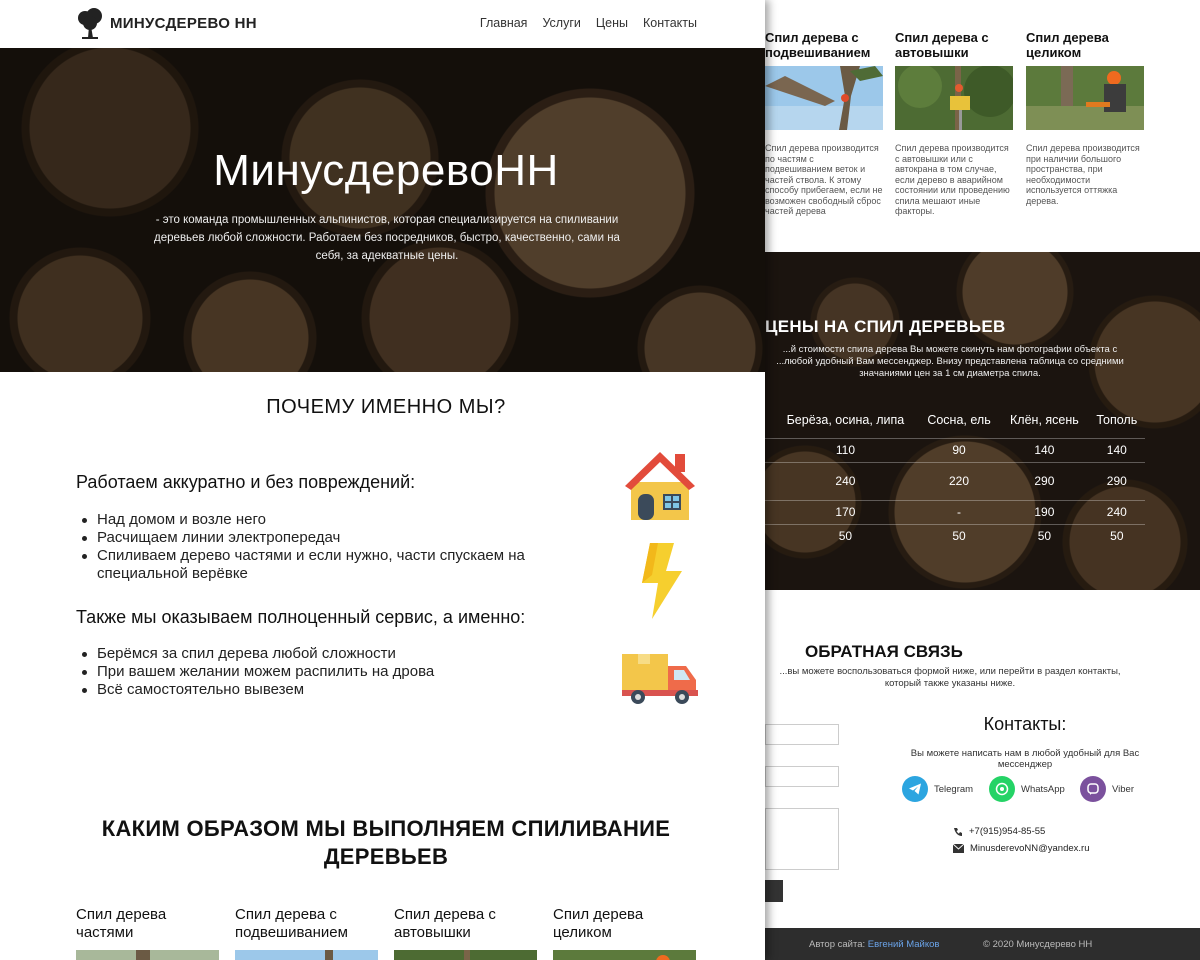 Image resolution: width=1200 pixels, height=960 pixels. What do you see at coordinates (1043, 789) in the screenshot?
I see `whatsapp-label: WhatsApp` at bounding box center [1043, 789].